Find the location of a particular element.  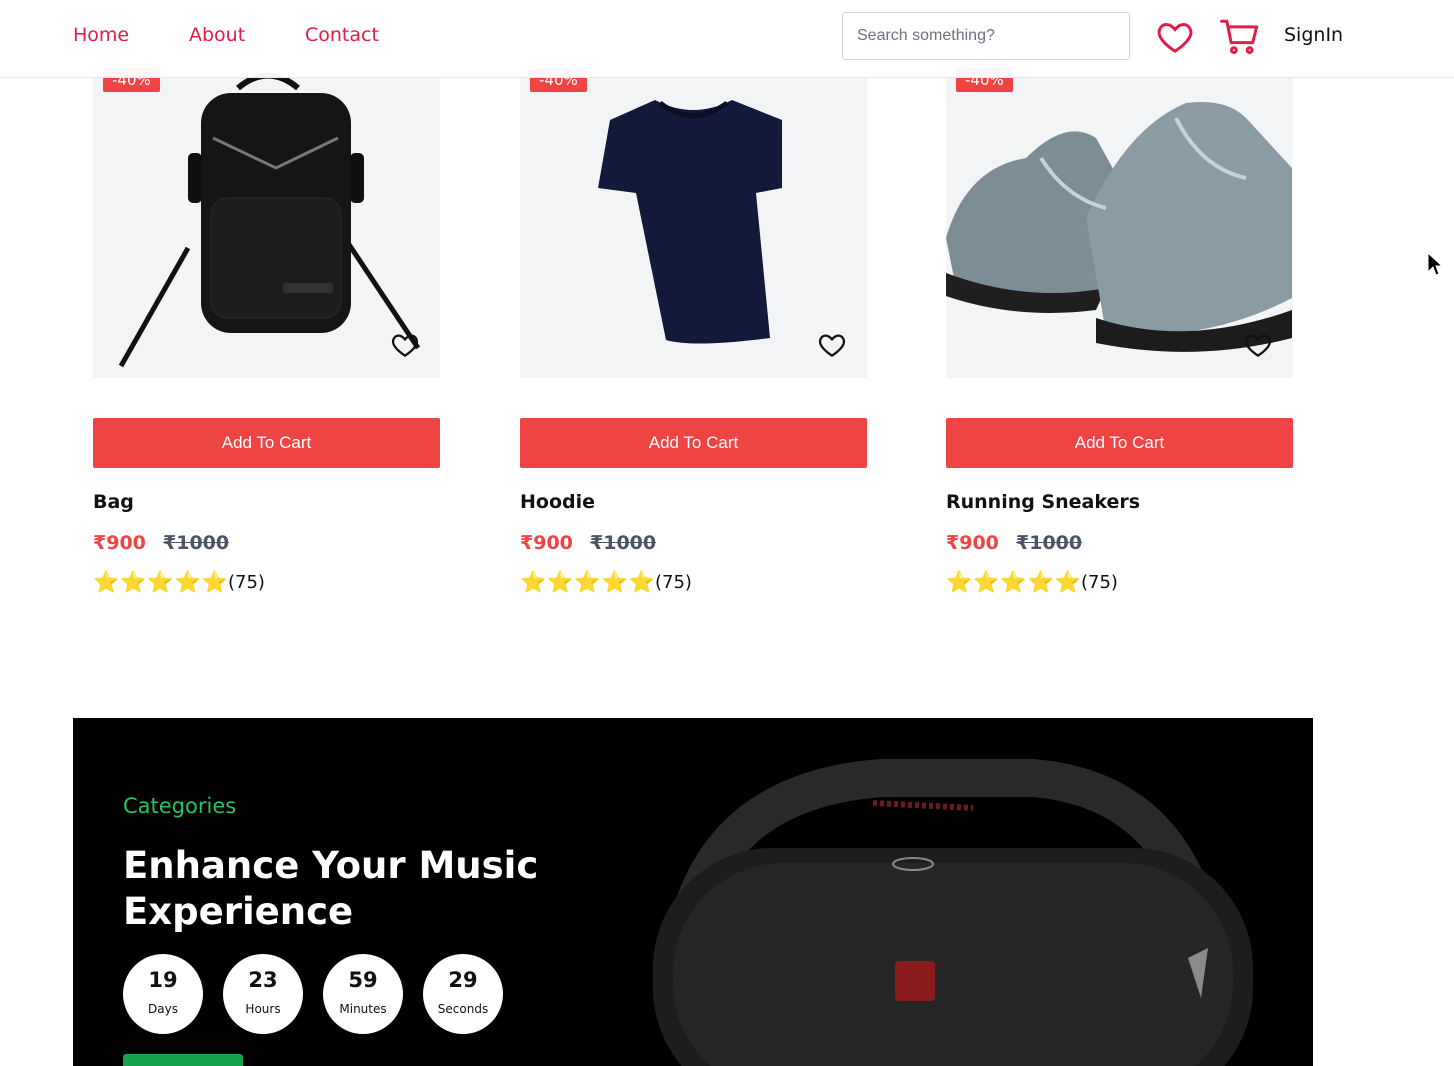

speaker-image is located at coordinates (953, 912).